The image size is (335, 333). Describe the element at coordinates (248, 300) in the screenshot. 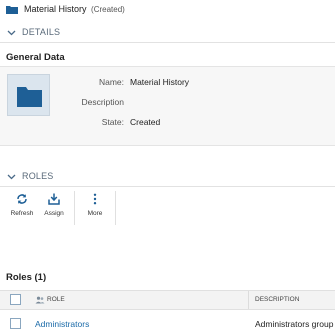

I see `column-separator` at that location.